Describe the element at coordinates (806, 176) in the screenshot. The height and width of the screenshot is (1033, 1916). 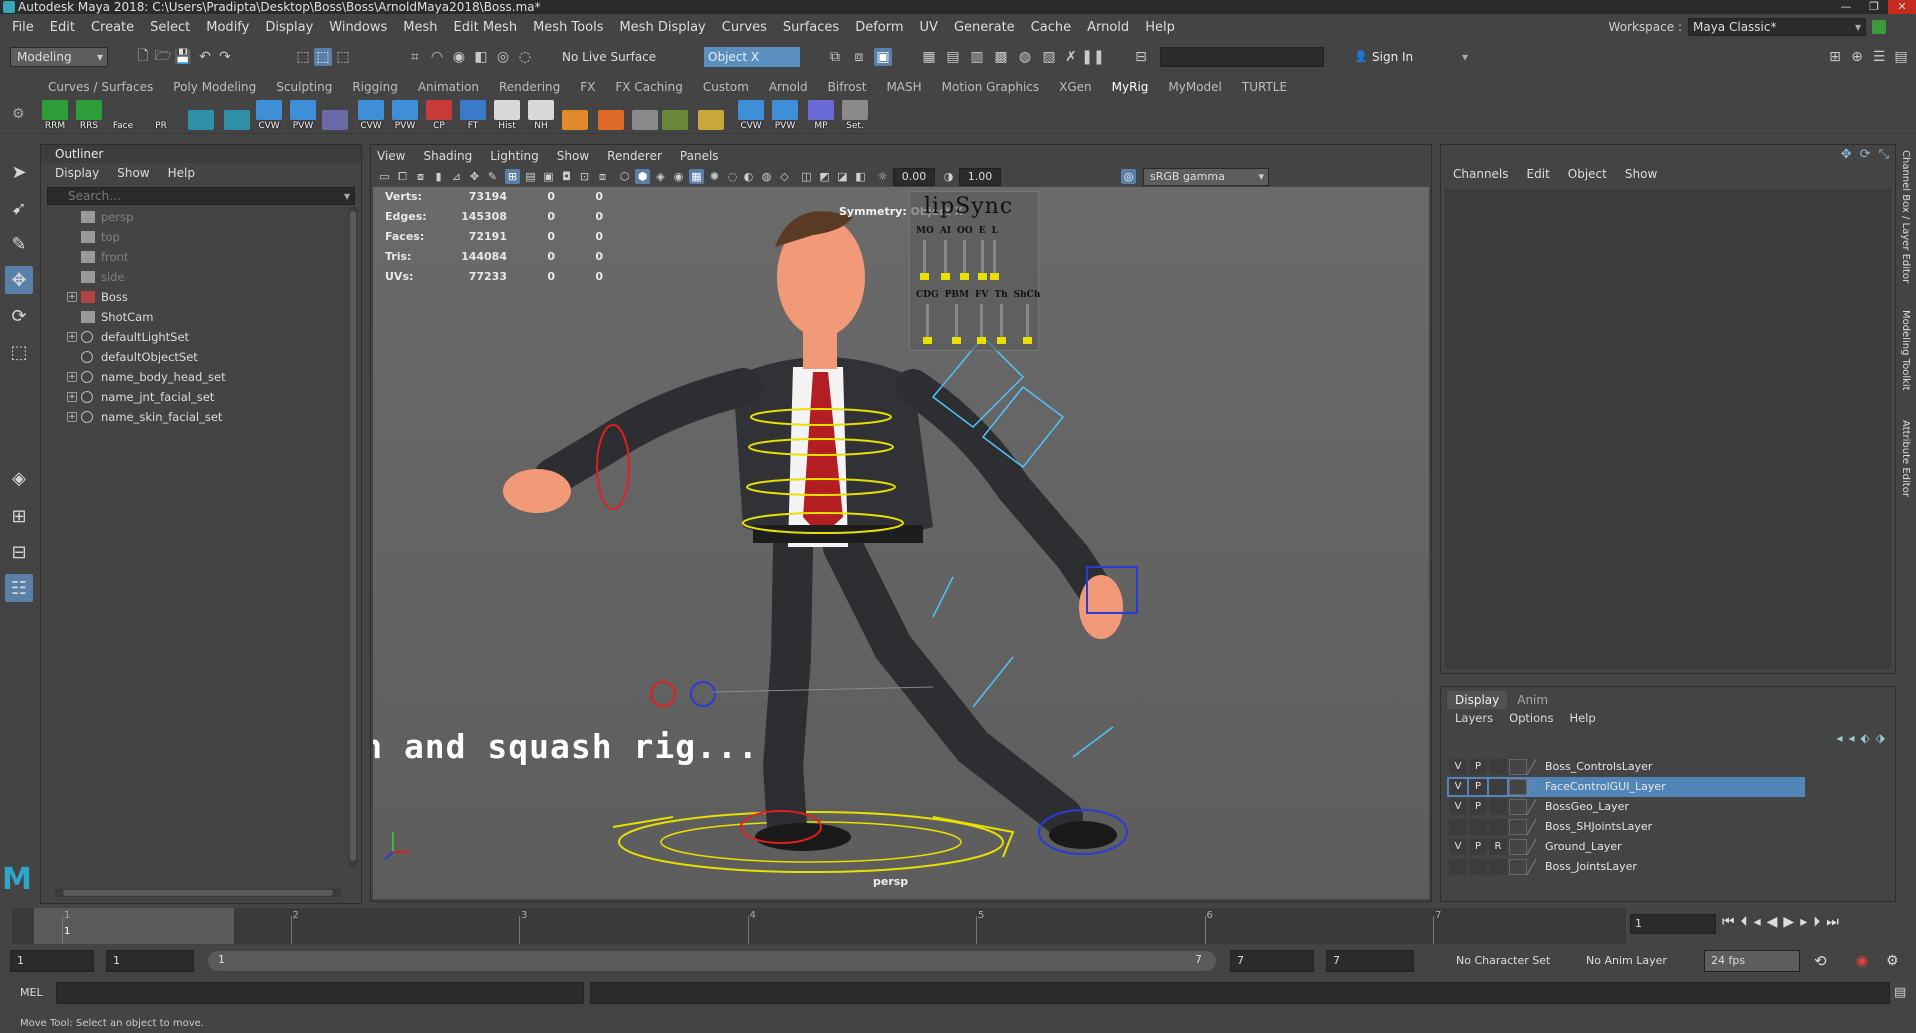
I see `isolate-select-icon: ◫` at that location.